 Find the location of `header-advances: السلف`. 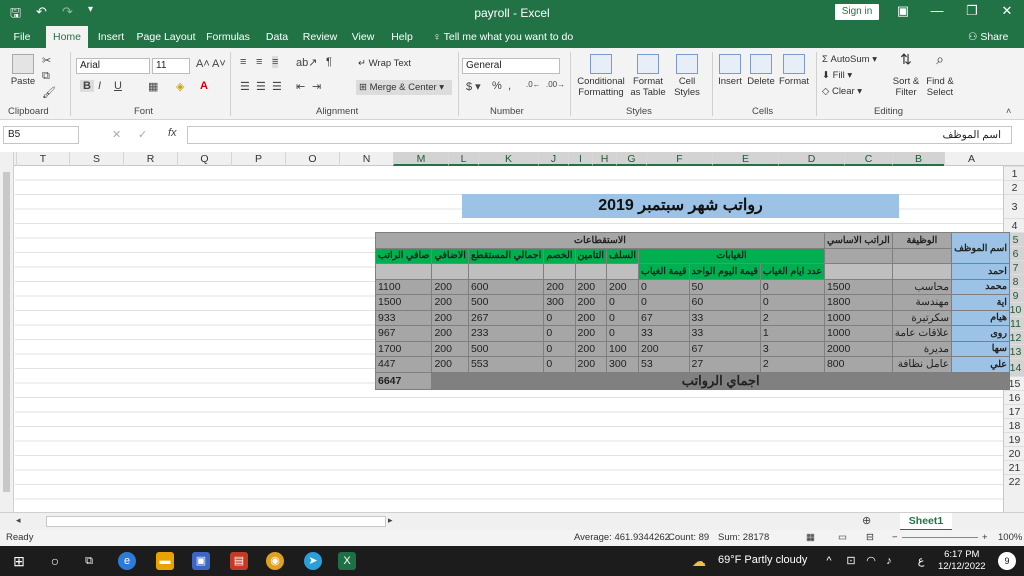

header-advances: السلف is located at coordinates (623, 255).